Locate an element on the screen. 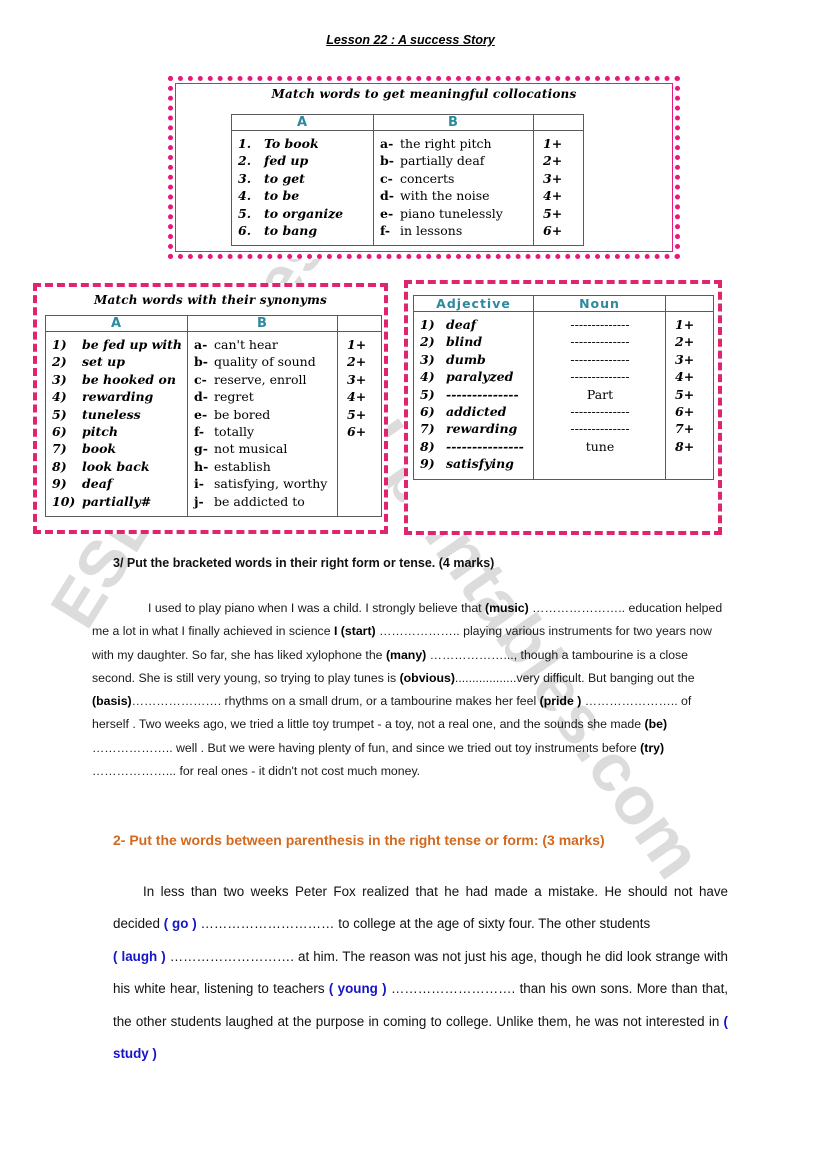 This screenshot has height=1161, width=821. item-marker: 1) is located at coordinates (59, 344).